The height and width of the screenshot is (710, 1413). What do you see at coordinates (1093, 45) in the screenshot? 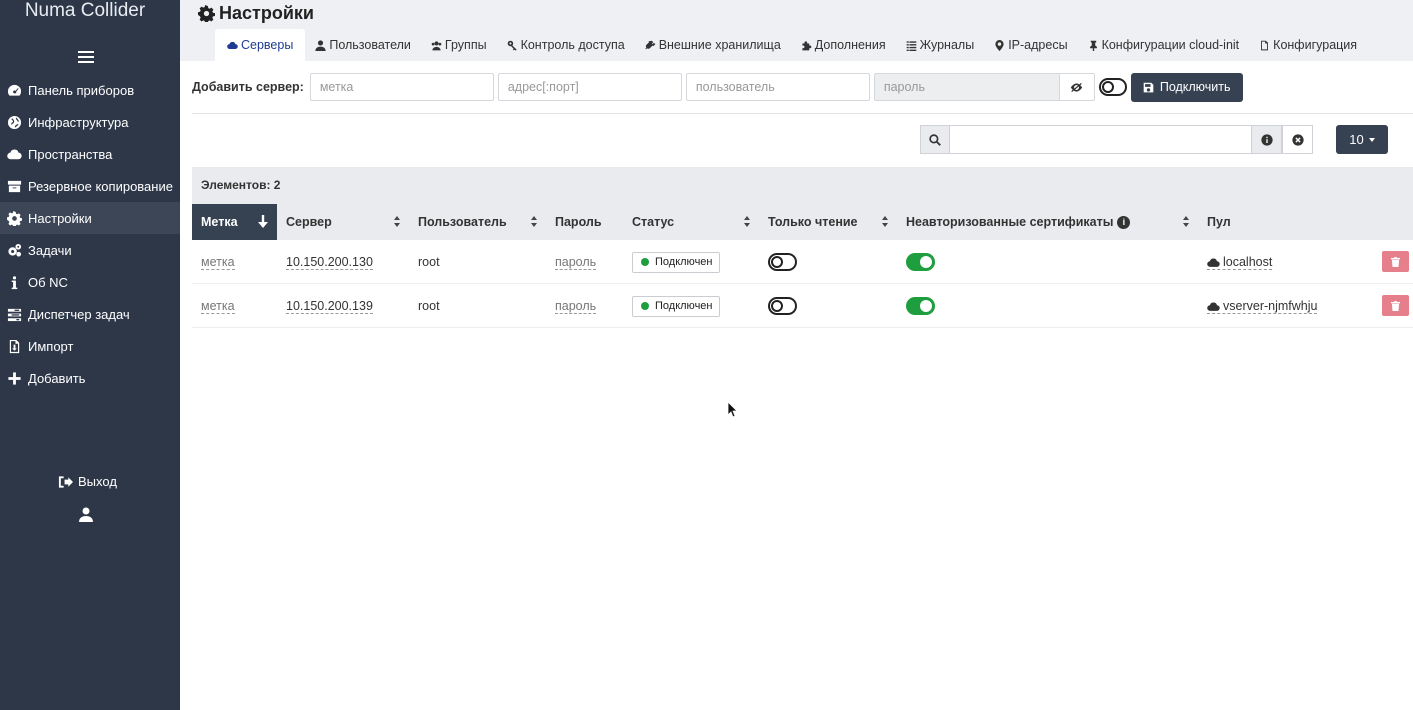
I see `thumbtack-icon` at bounding box center [1093, 45].